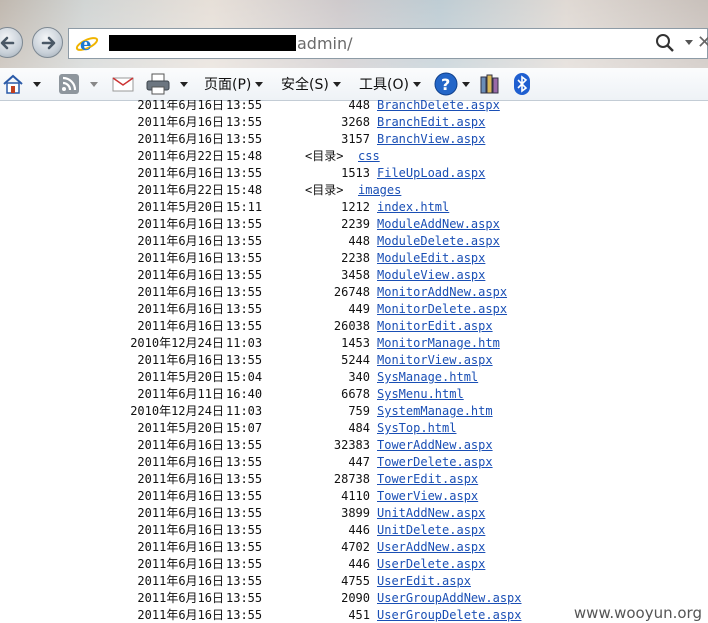 Image resolution: width=708 pixels, height=623 pixels. What do you see at coordinates (354, 394) in the screenshot?
I see `list-item: 2011年6月11日 16:40 6678 SysMenu.html` at bounding box center [354, 394].